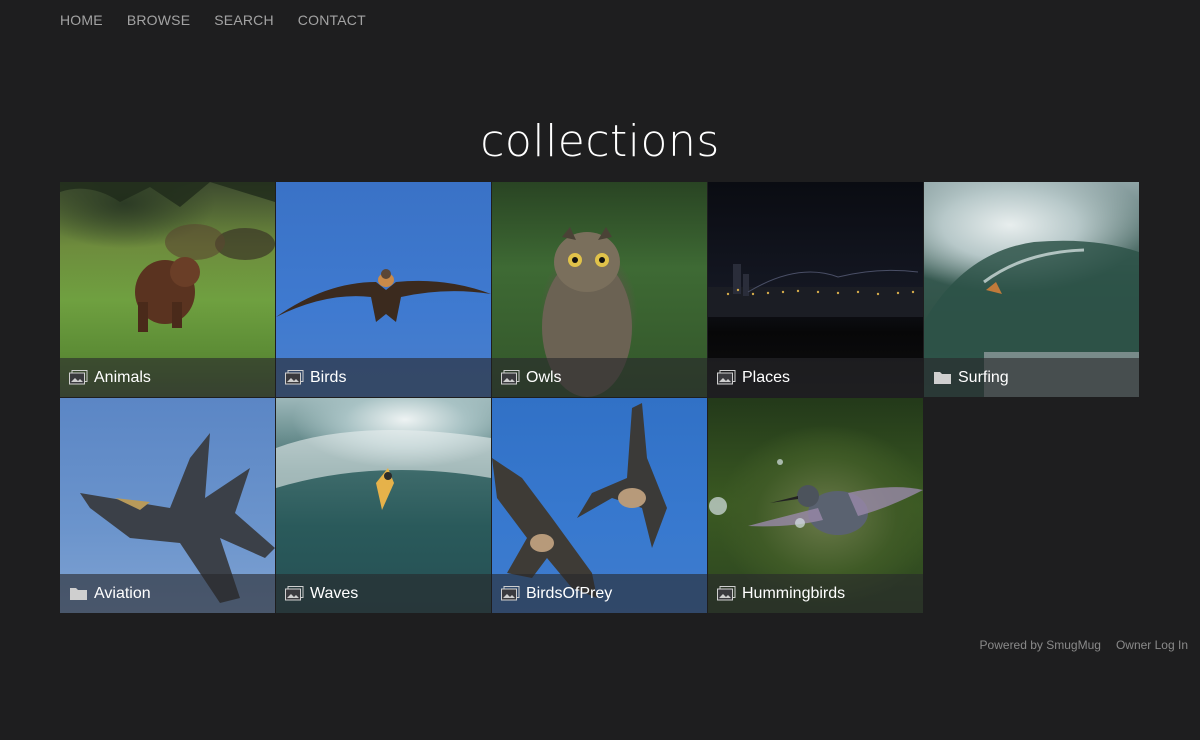 The image size is (1200, 740). What do you see at coordinates (599, 377) in the screenshot?
I see `tile-caption: Owls` at bounding box center [599, 377].